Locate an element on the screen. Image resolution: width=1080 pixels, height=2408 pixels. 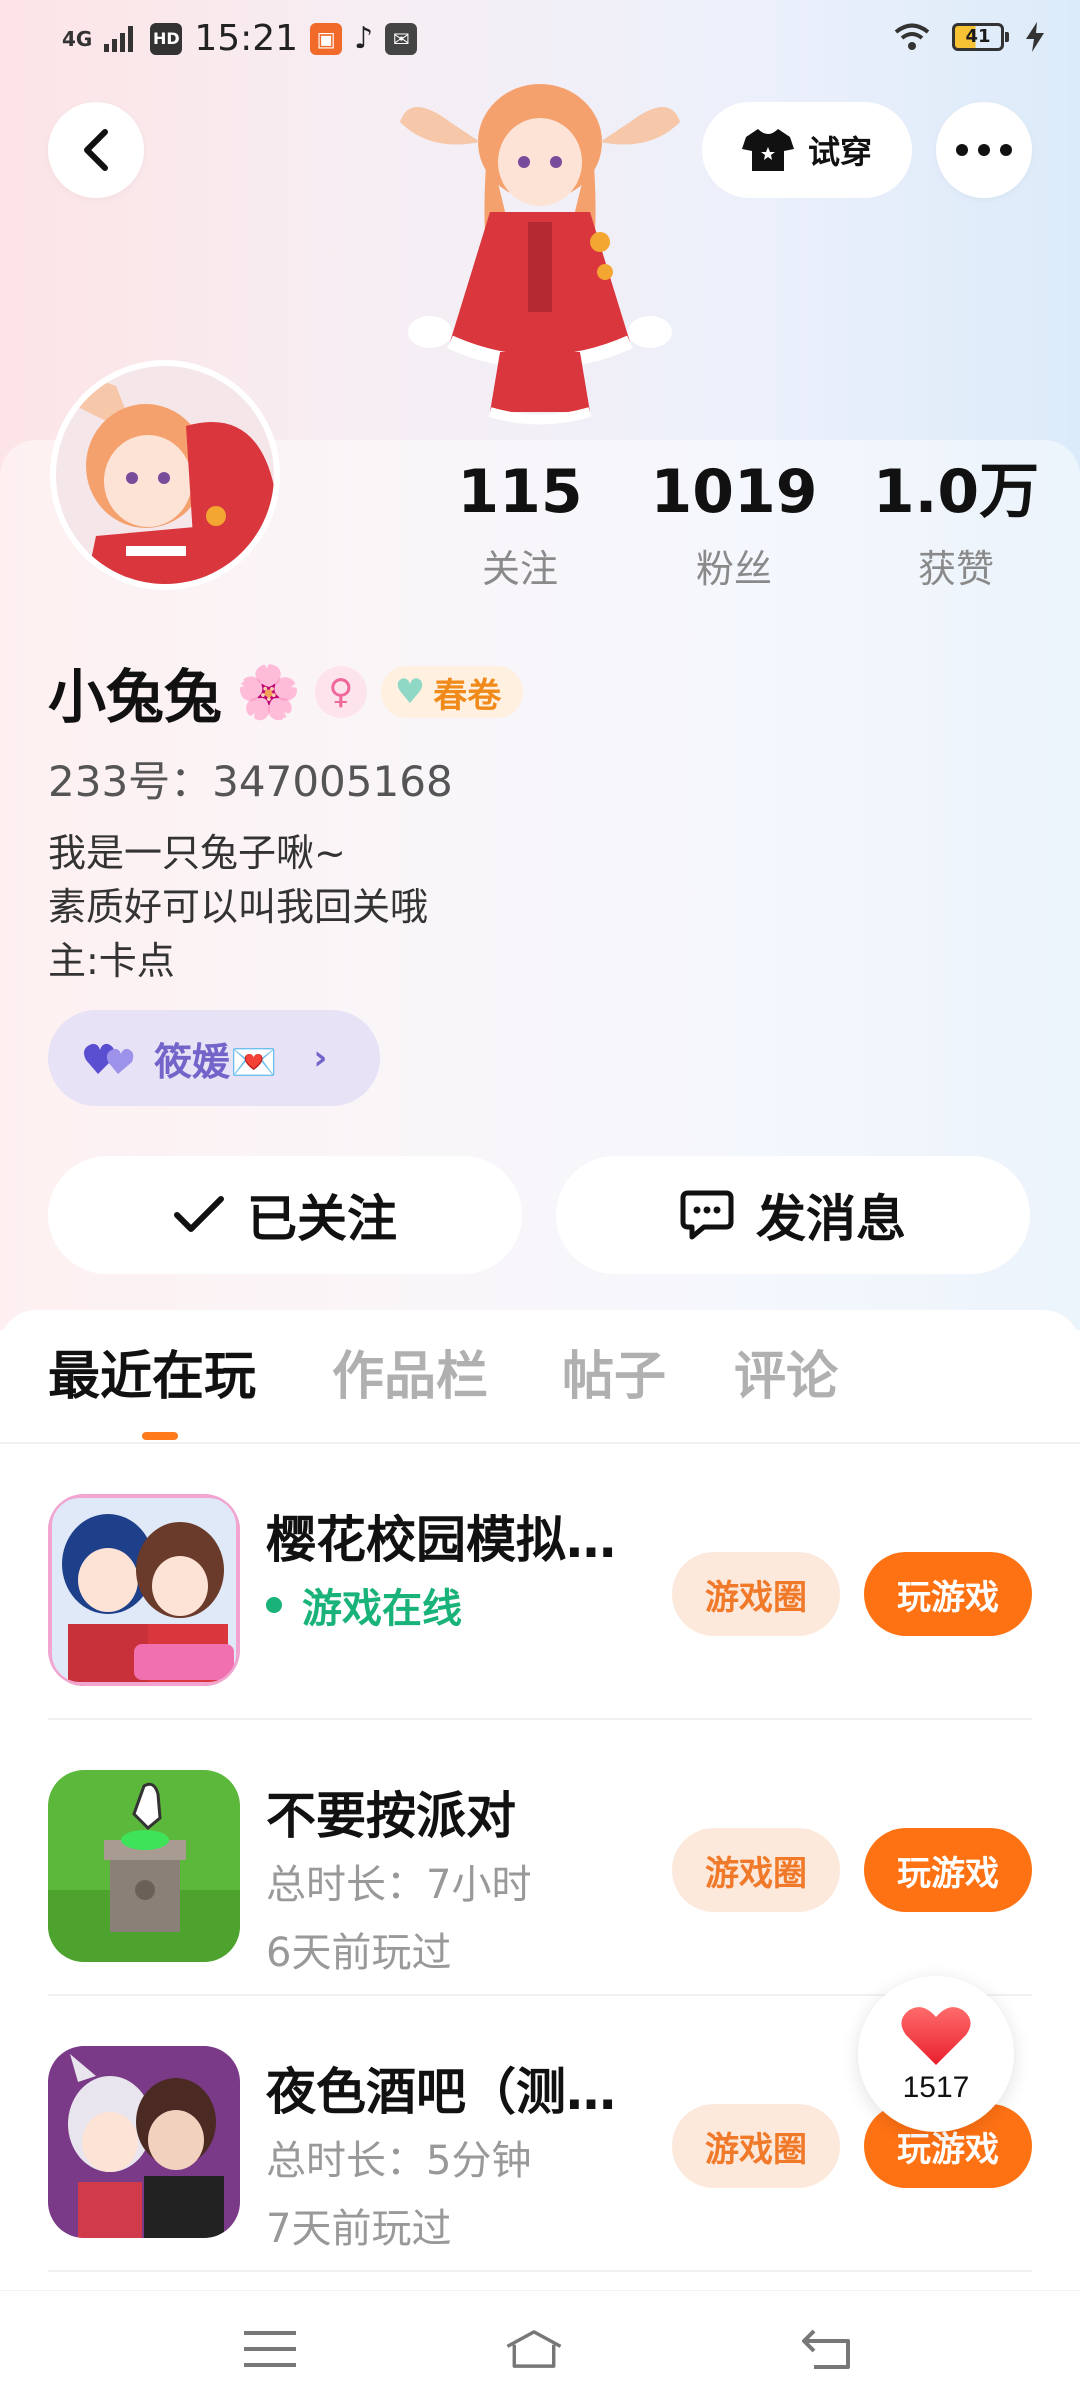
game-title: 不要按派对 is located at coordinates (391, 1816).